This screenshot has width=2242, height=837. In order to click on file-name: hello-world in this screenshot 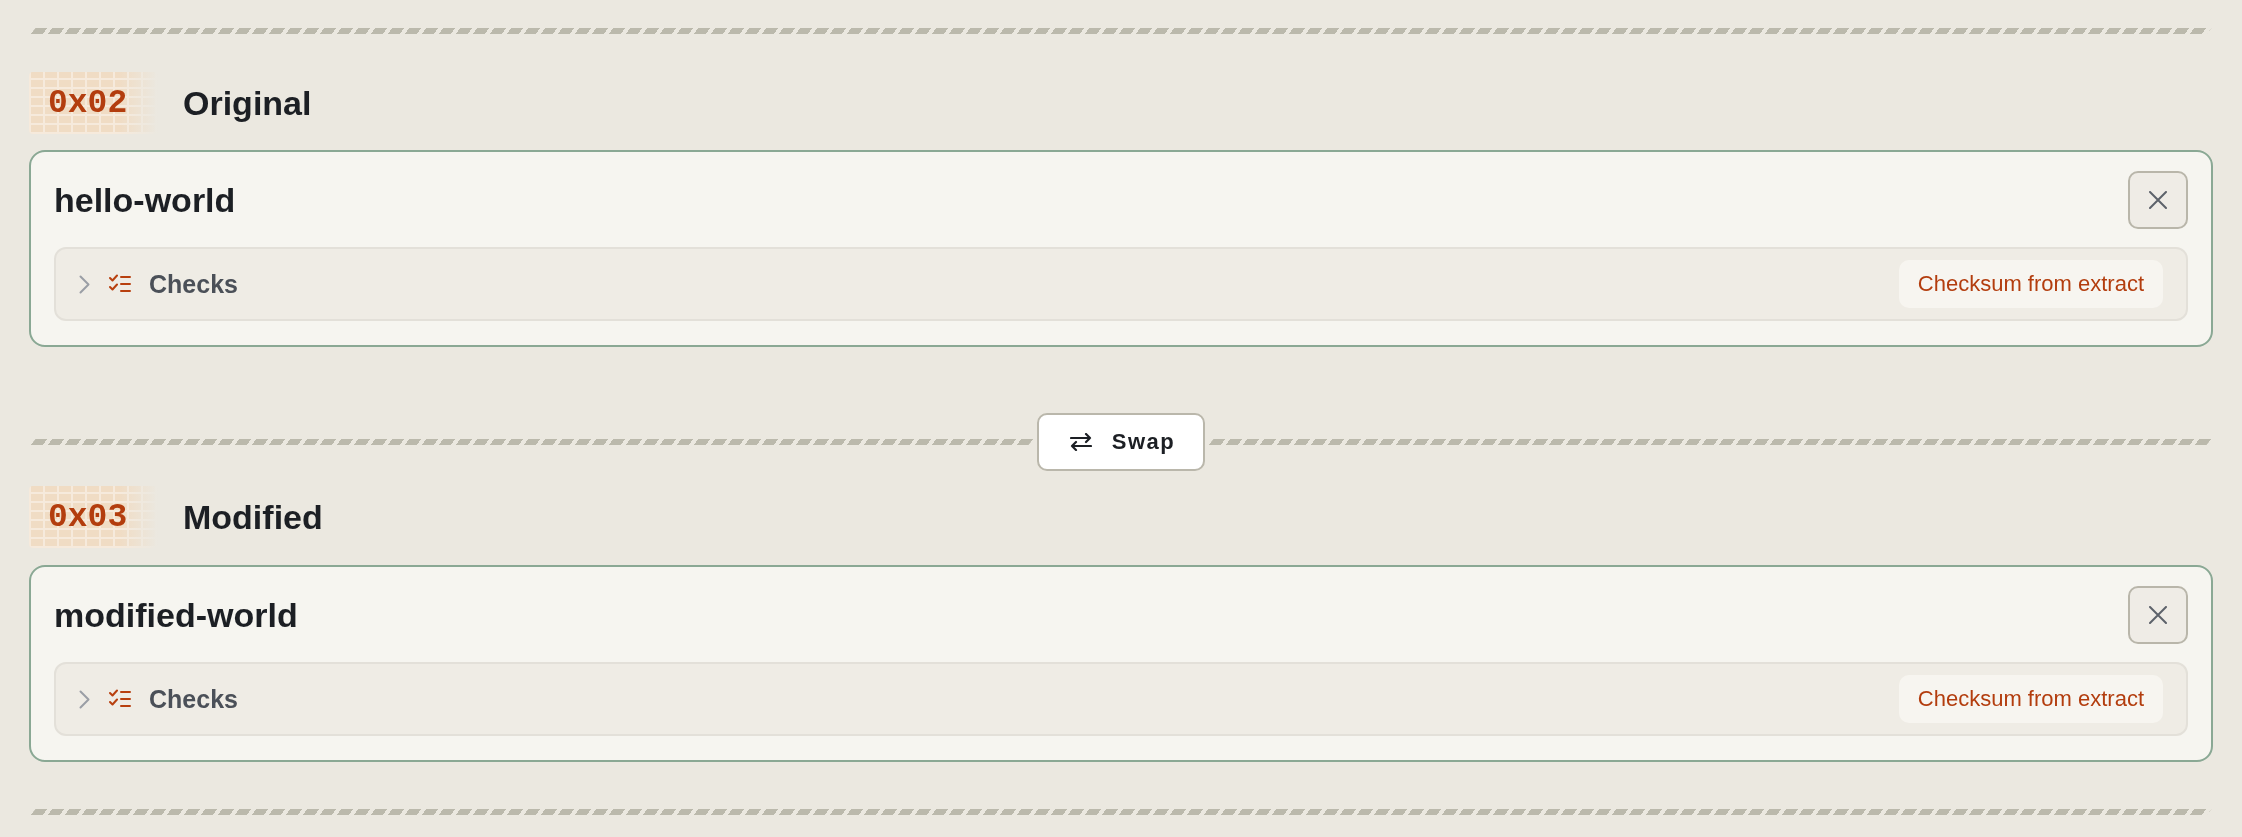, I will do `click(145, 200)`.